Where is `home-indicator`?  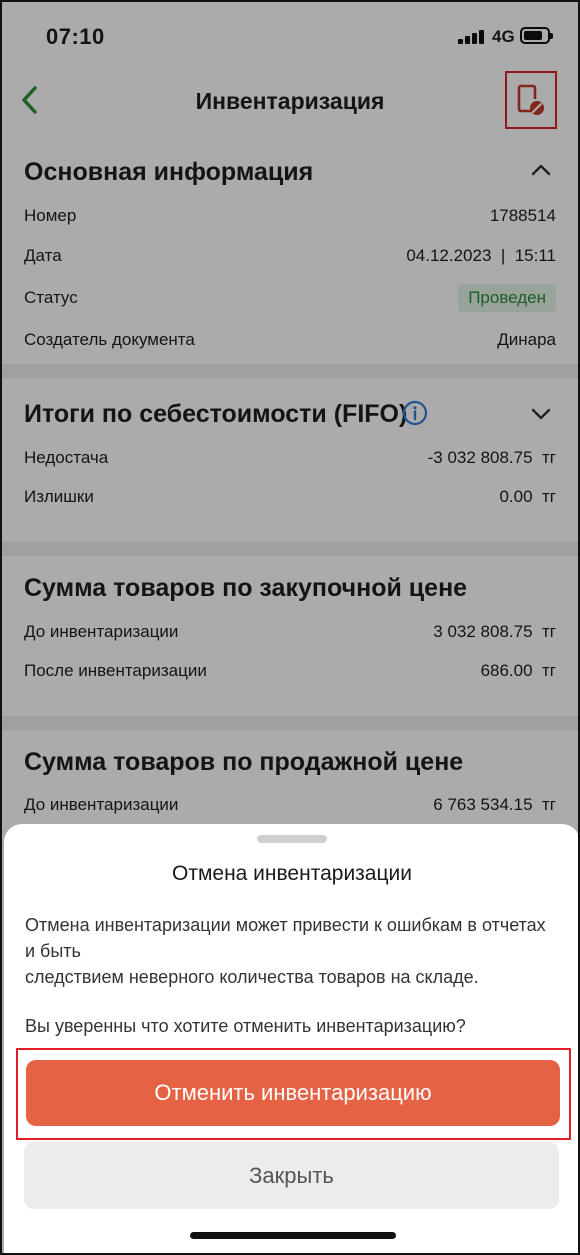 home-indicator is located at coordinates (293, 1235).